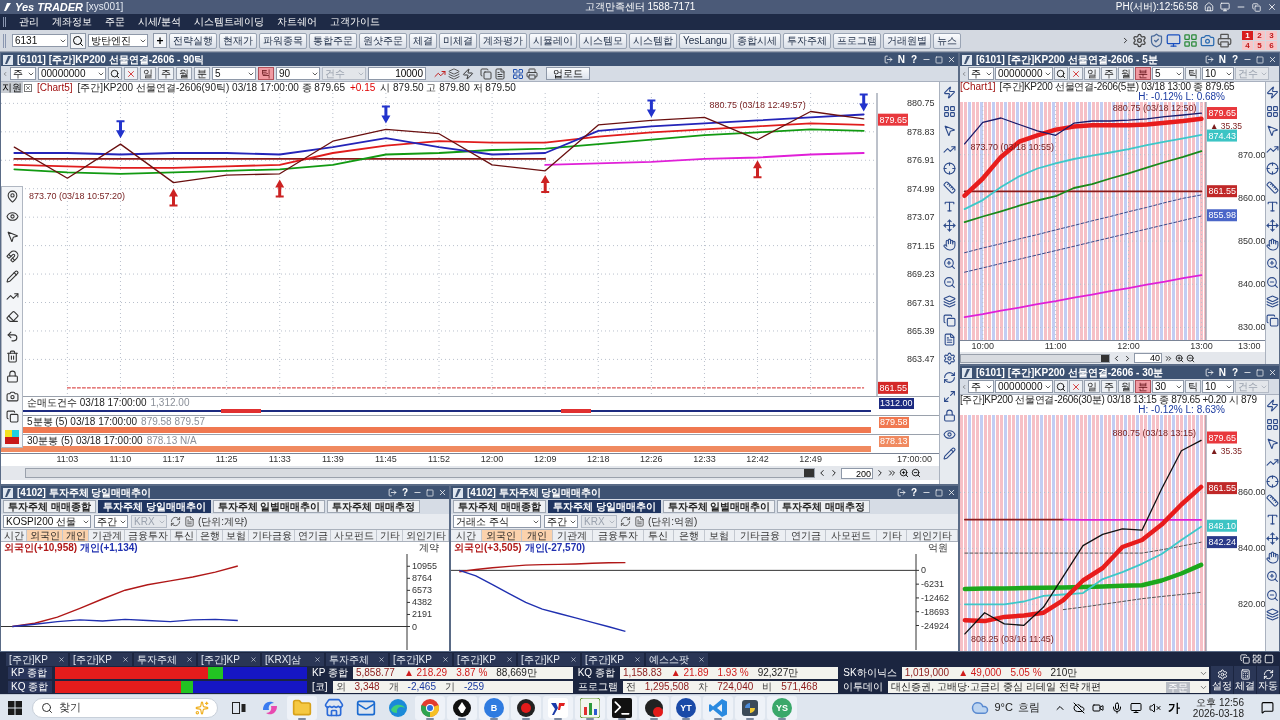  What do you see at coordinates (1256, 7) in the screenshot?
I see `restore-icon` at bounding box center [1256, 7].